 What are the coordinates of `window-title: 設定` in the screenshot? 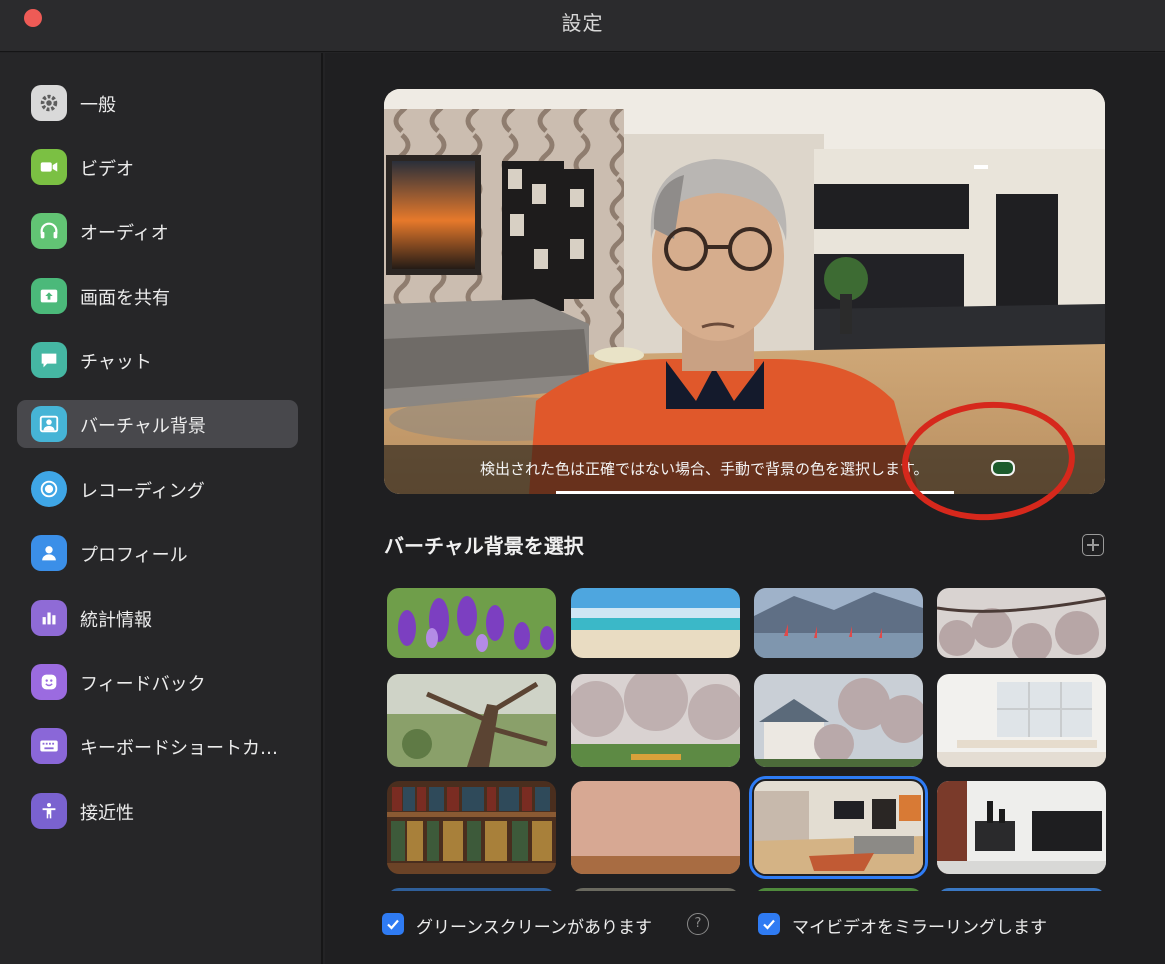 It's located at (582, 23).